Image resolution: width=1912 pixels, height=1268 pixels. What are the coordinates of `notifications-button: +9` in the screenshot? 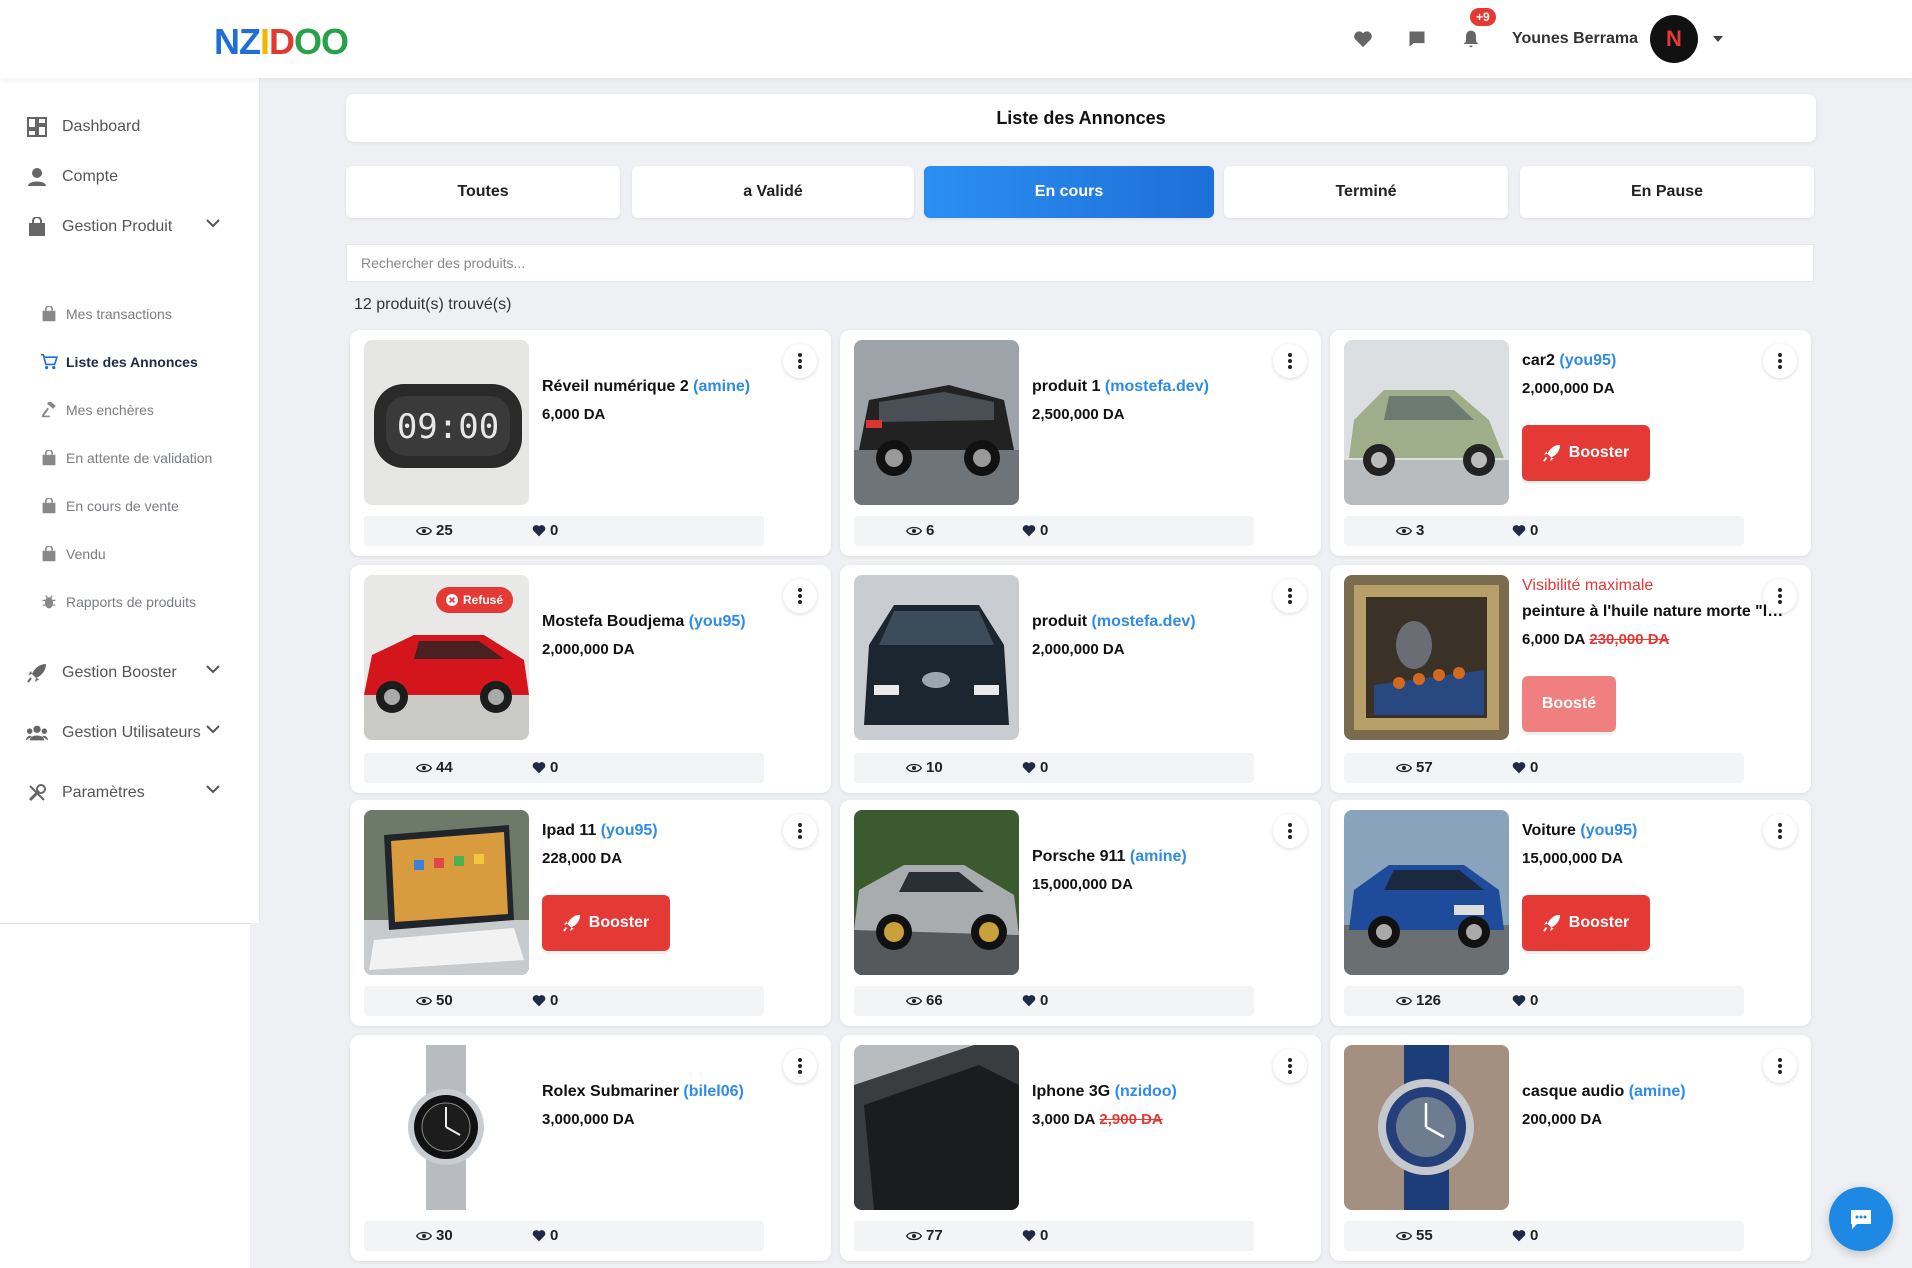 It's located at (1471, 39).